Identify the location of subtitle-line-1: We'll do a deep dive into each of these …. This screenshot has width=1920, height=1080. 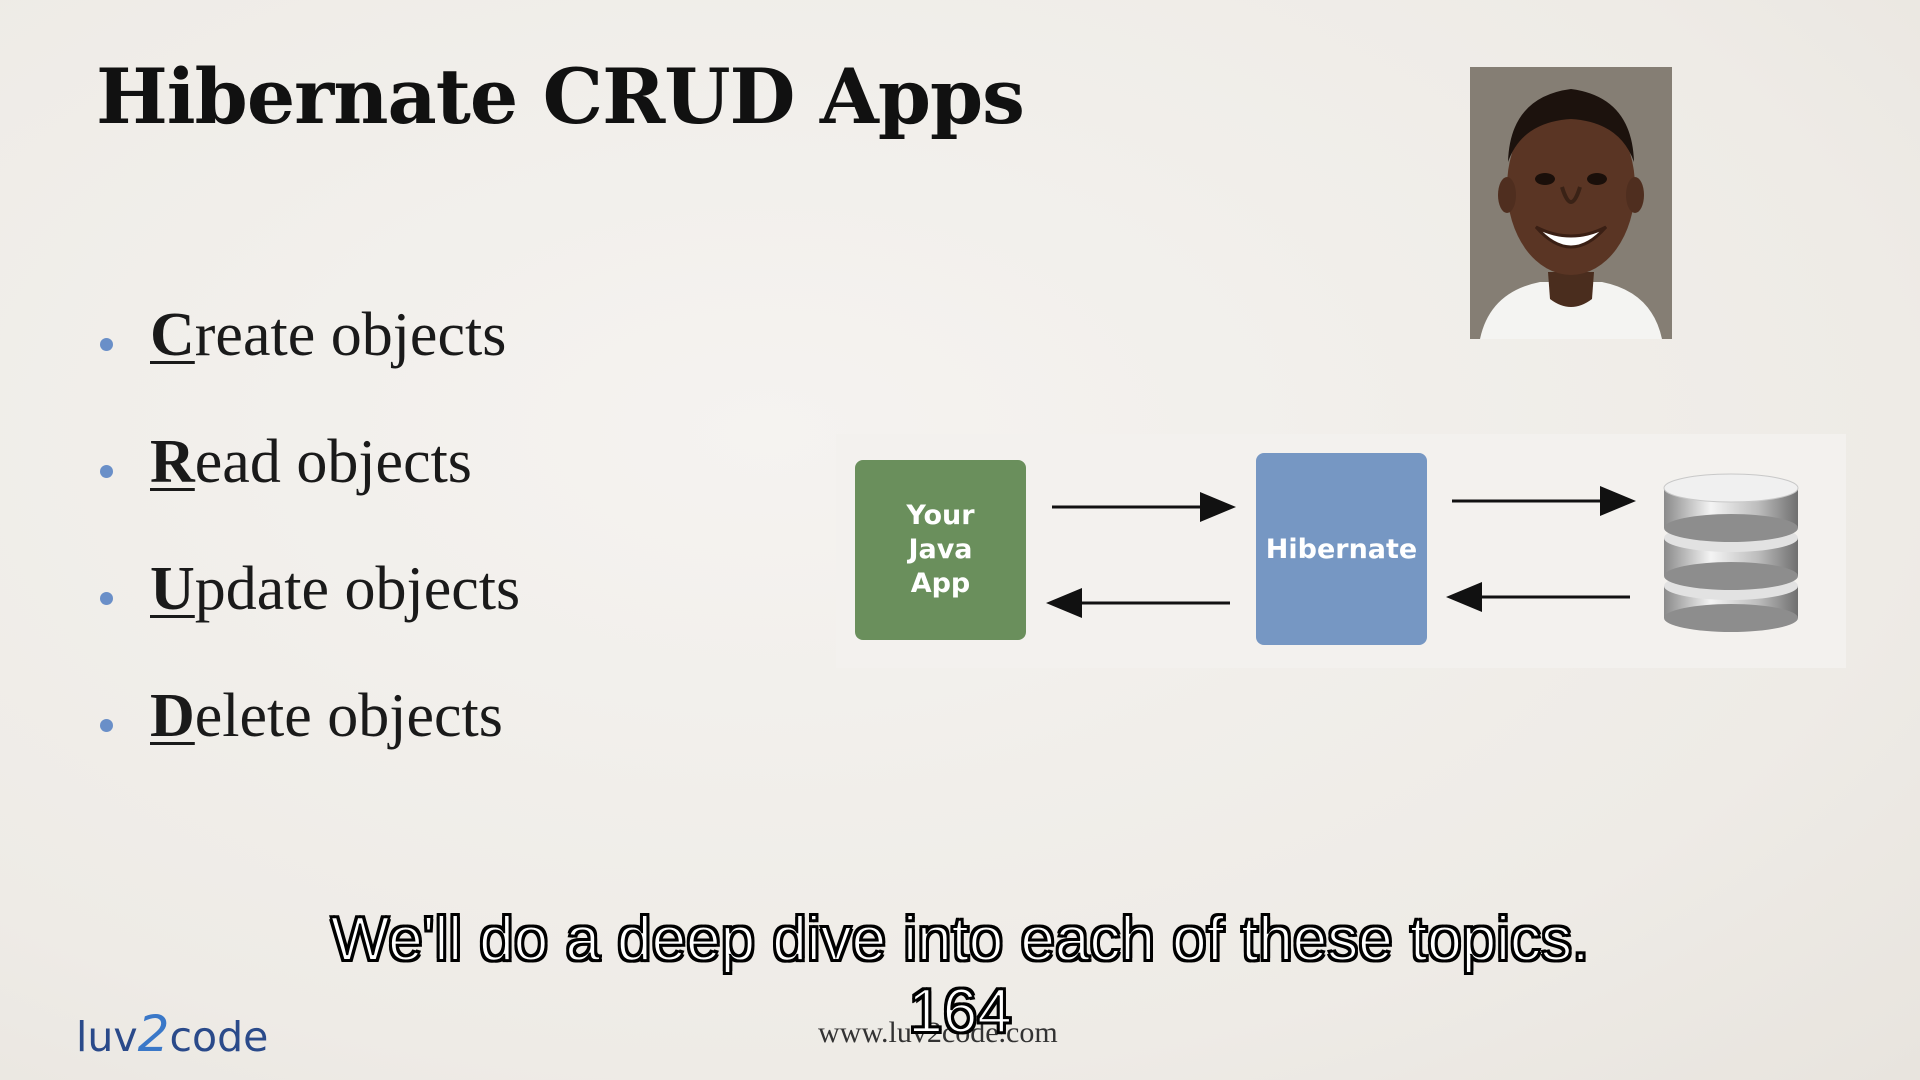
(960, 939).